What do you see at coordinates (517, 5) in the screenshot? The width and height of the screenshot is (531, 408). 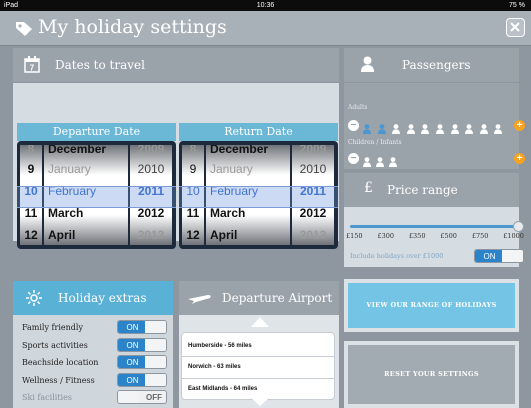 I see `battery-level: 75 %` at bounding box center [517, 5].